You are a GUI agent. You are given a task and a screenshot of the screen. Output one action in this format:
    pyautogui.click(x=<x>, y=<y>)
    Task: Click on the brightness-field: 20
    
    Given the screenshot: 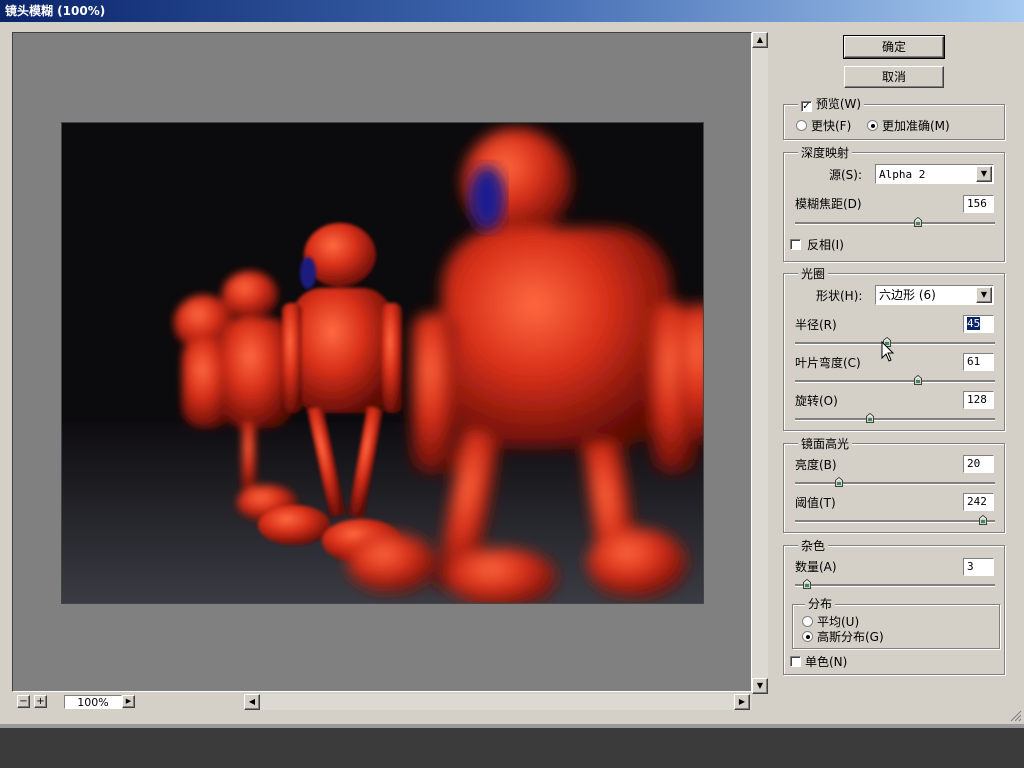 What is the action you would take?
    pyautogui.click(x=978, y=464)
    